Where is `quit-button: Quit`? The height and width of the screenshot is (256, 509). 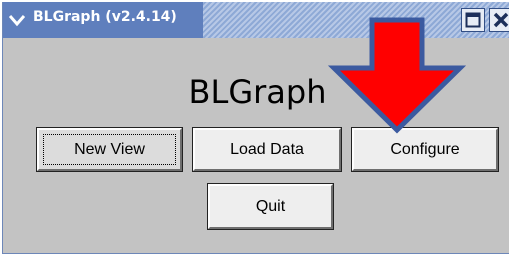 quit-button: Quit is located at coordinates (270, 206).